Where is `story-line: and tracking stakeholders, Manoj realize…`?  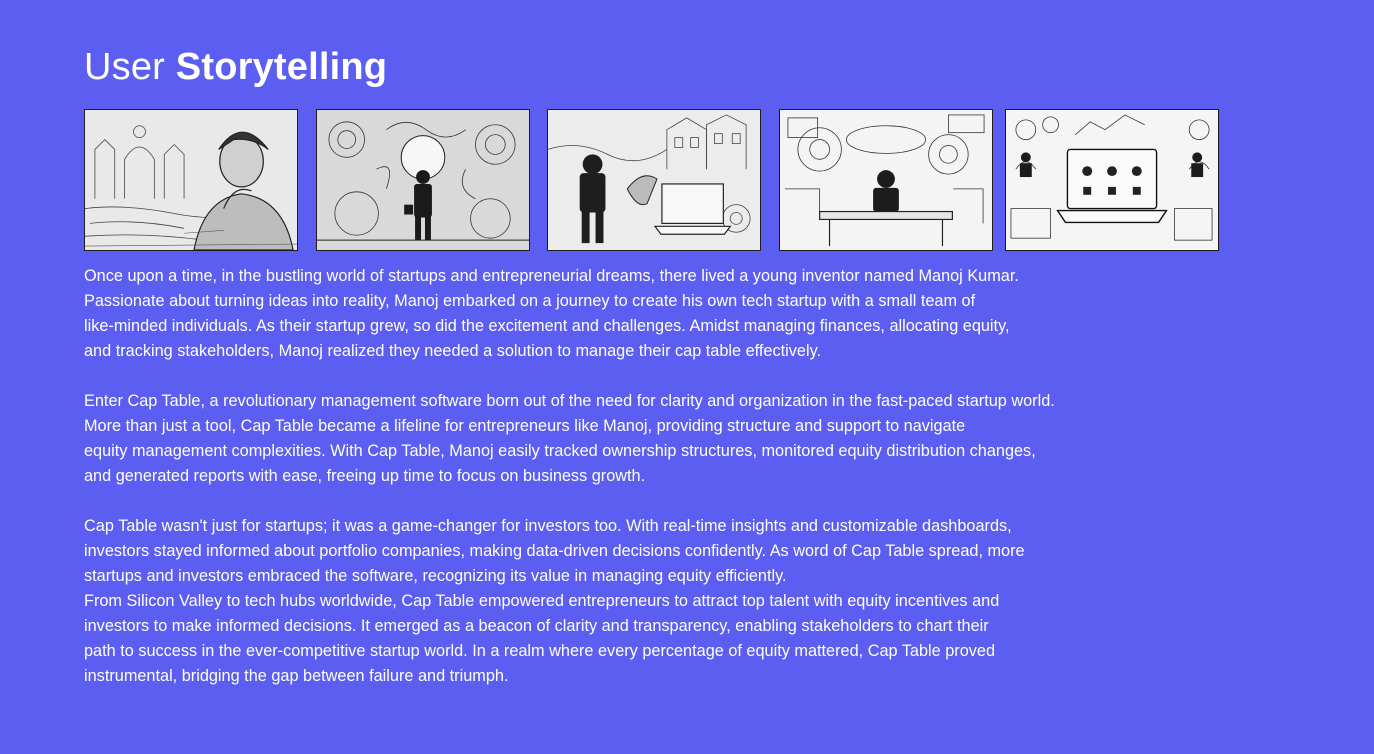 story-line: and tracking stakeholders, Manoj realize… is located at coordinates (453, 351).